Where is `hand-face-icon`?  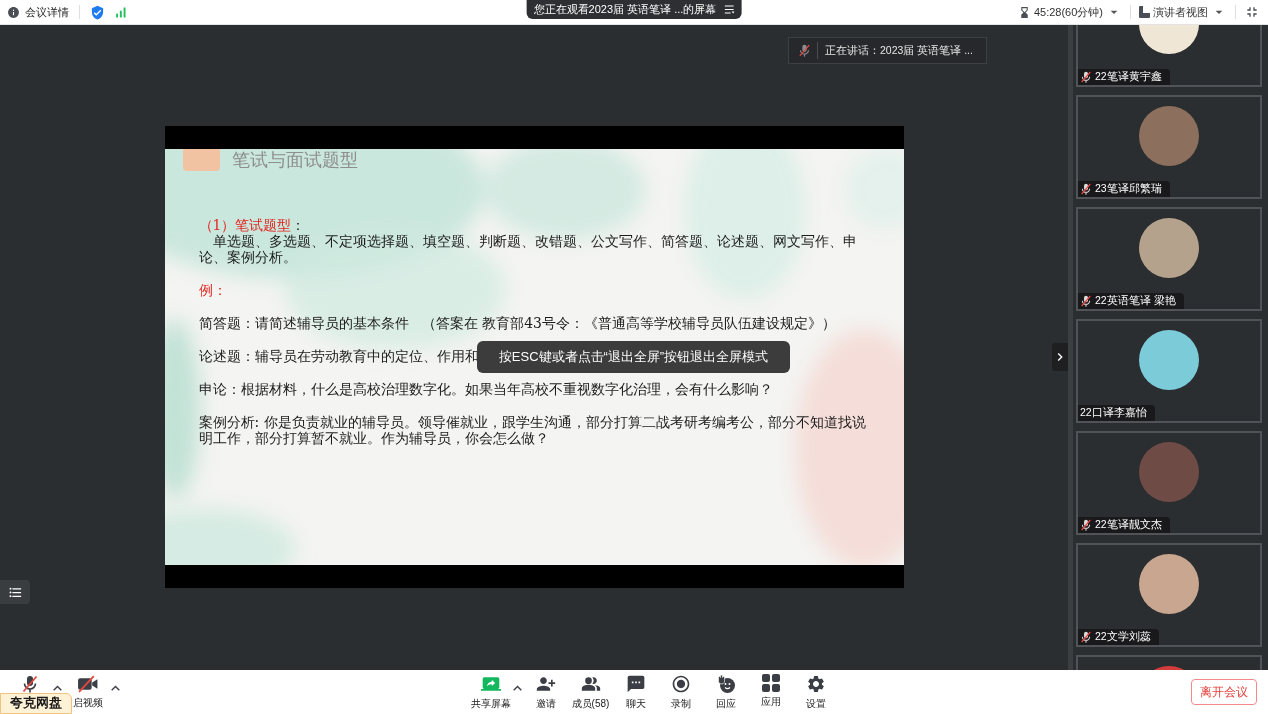 hand-face-icon is located at coordinates (725, 684).